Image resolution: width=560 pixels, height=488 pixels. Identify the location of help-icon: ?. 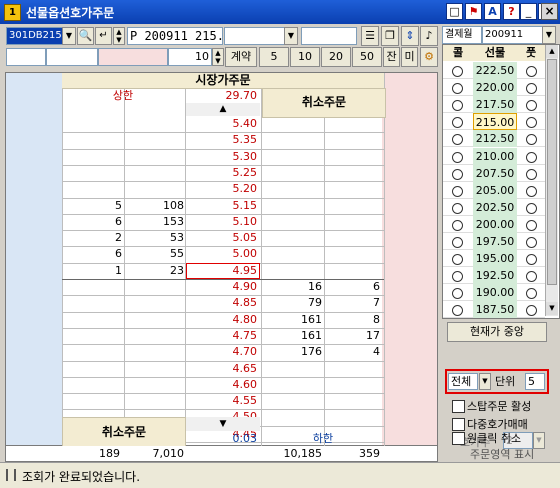
(511, 11).